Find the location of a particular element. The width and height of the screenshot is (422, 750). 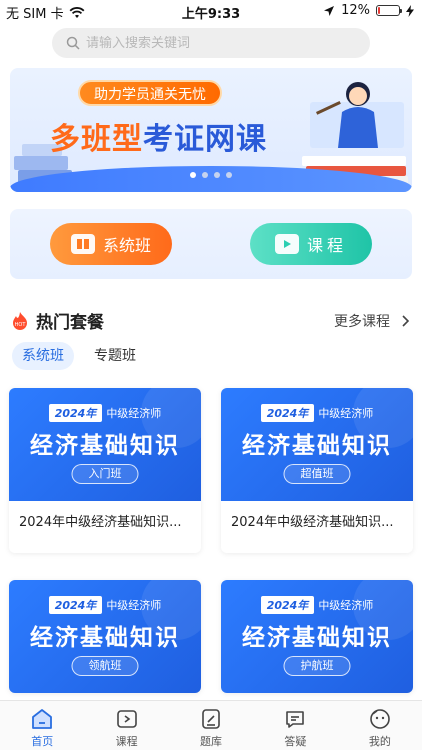

course-cover: 2024年 中级经济师 经济基础知识 领航班 is located at coordinates (105, 636).